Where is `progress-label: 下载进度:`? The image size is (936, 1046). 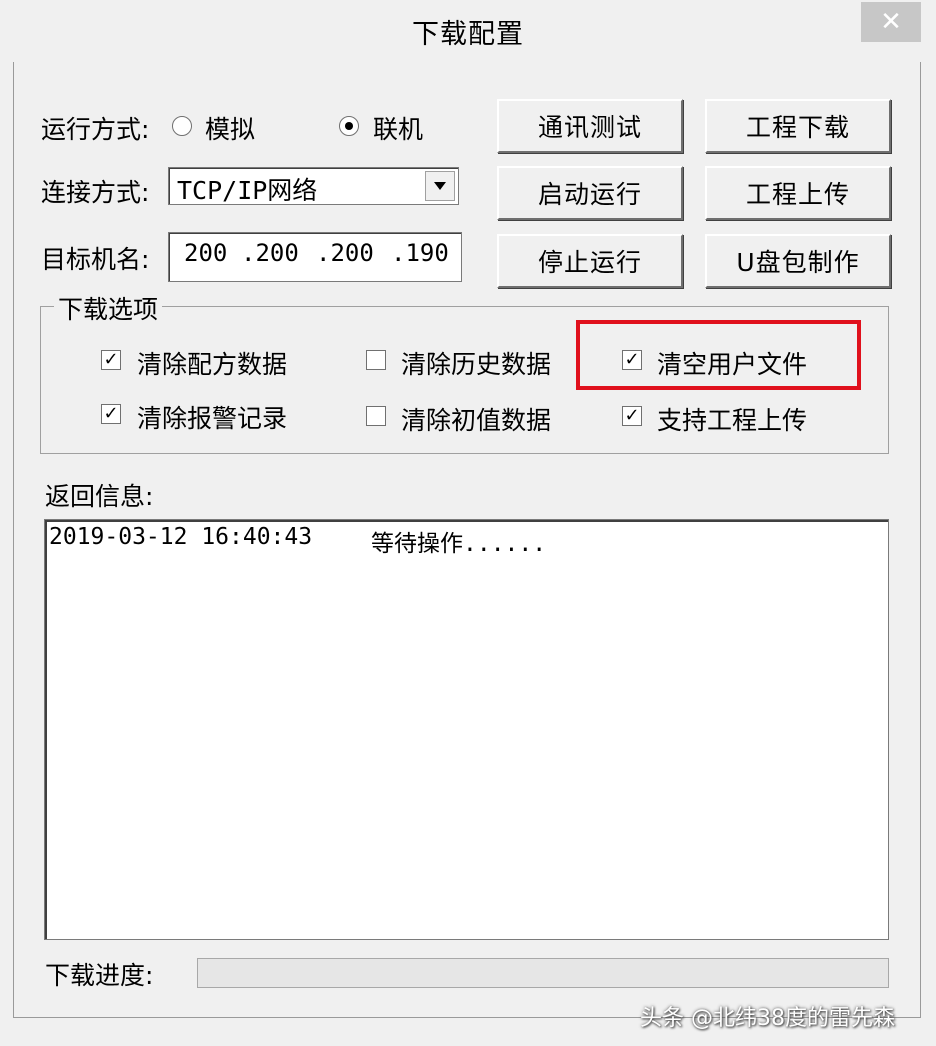 progress-label: 下载进度: is located at coordinates (99, 975).